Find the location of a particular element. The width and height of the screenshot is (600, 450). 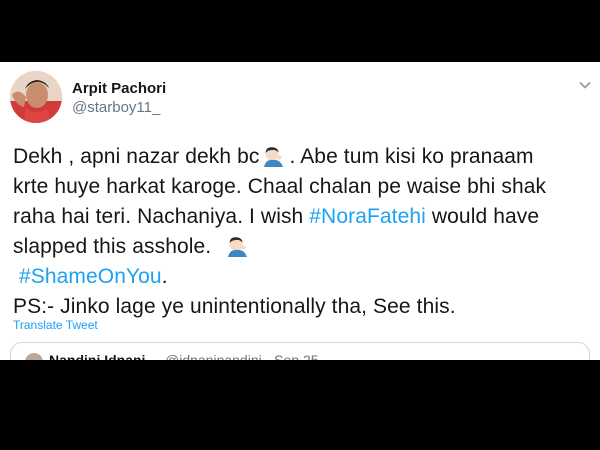

chevron-down-icon is located at coordinates (585, 85).